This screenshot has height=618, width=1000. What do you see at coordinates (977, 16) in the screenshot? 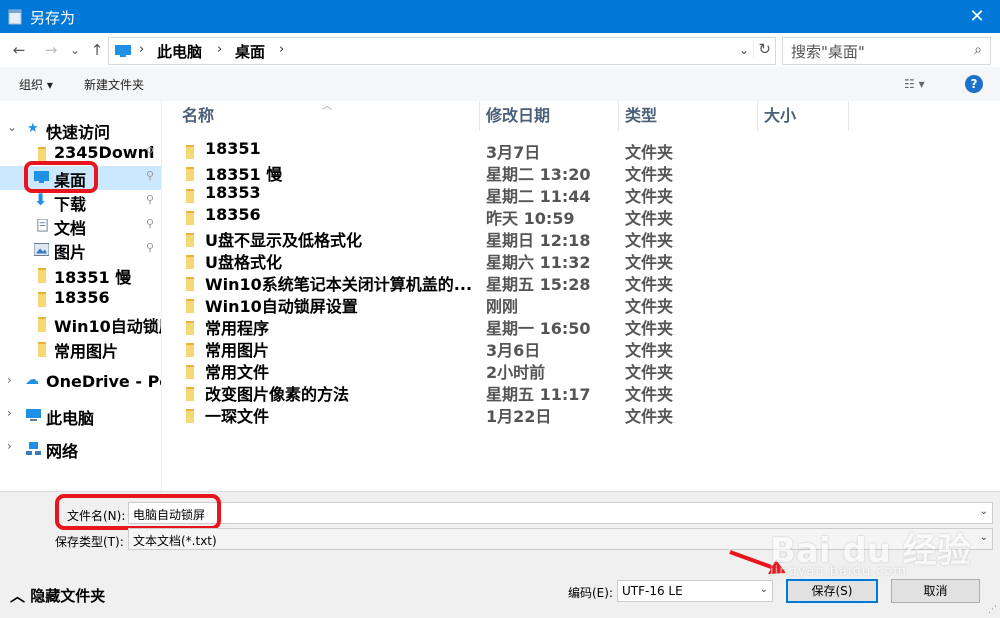
I see `close-button: ✕` at bounding box center [977, 16].